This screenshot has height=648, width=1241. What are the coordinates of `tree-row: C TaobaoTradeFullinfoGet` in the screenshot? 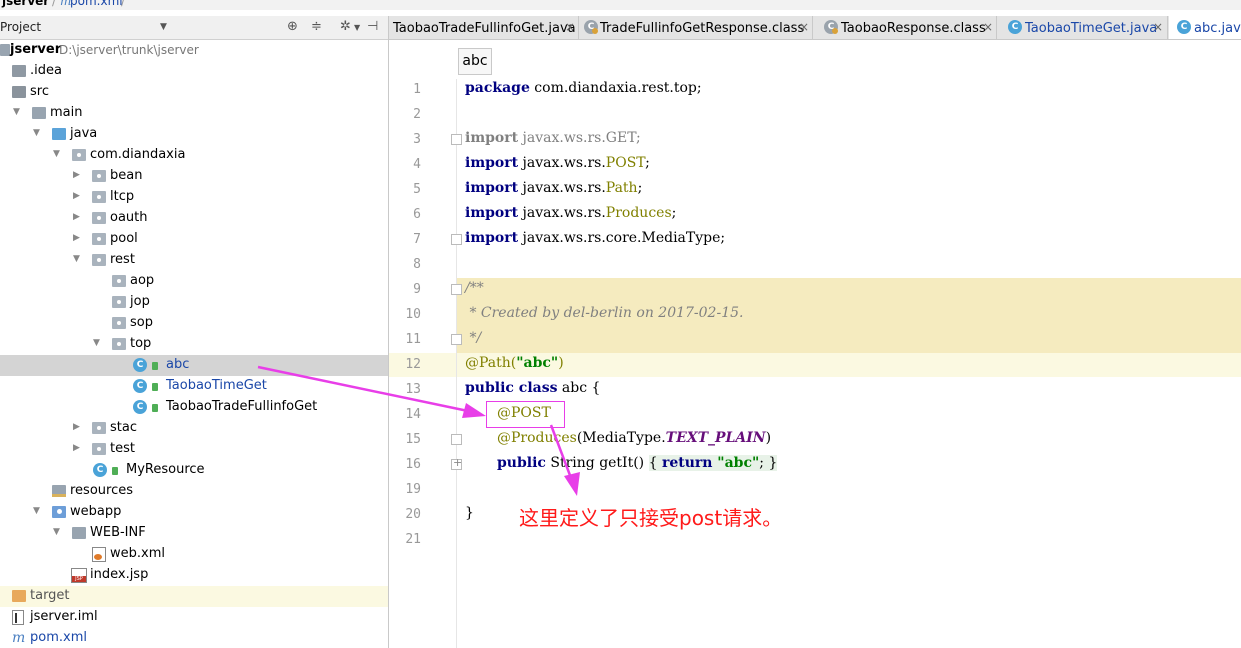 It's located at (194, 407).